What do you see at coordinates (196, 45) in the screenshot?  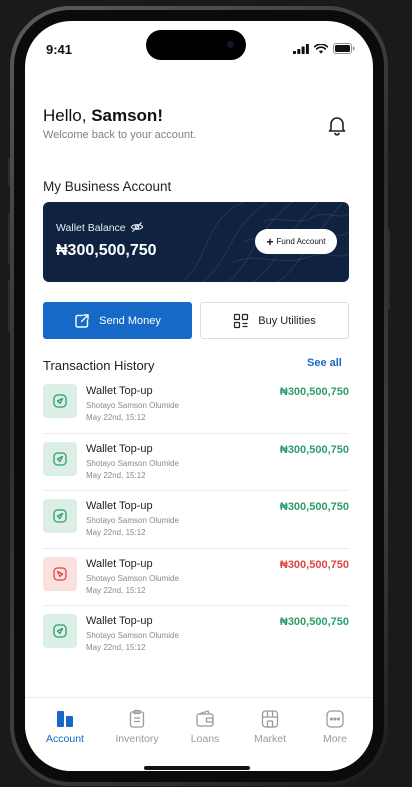 I see `dynamic-island` at bounding box center [196, 45].